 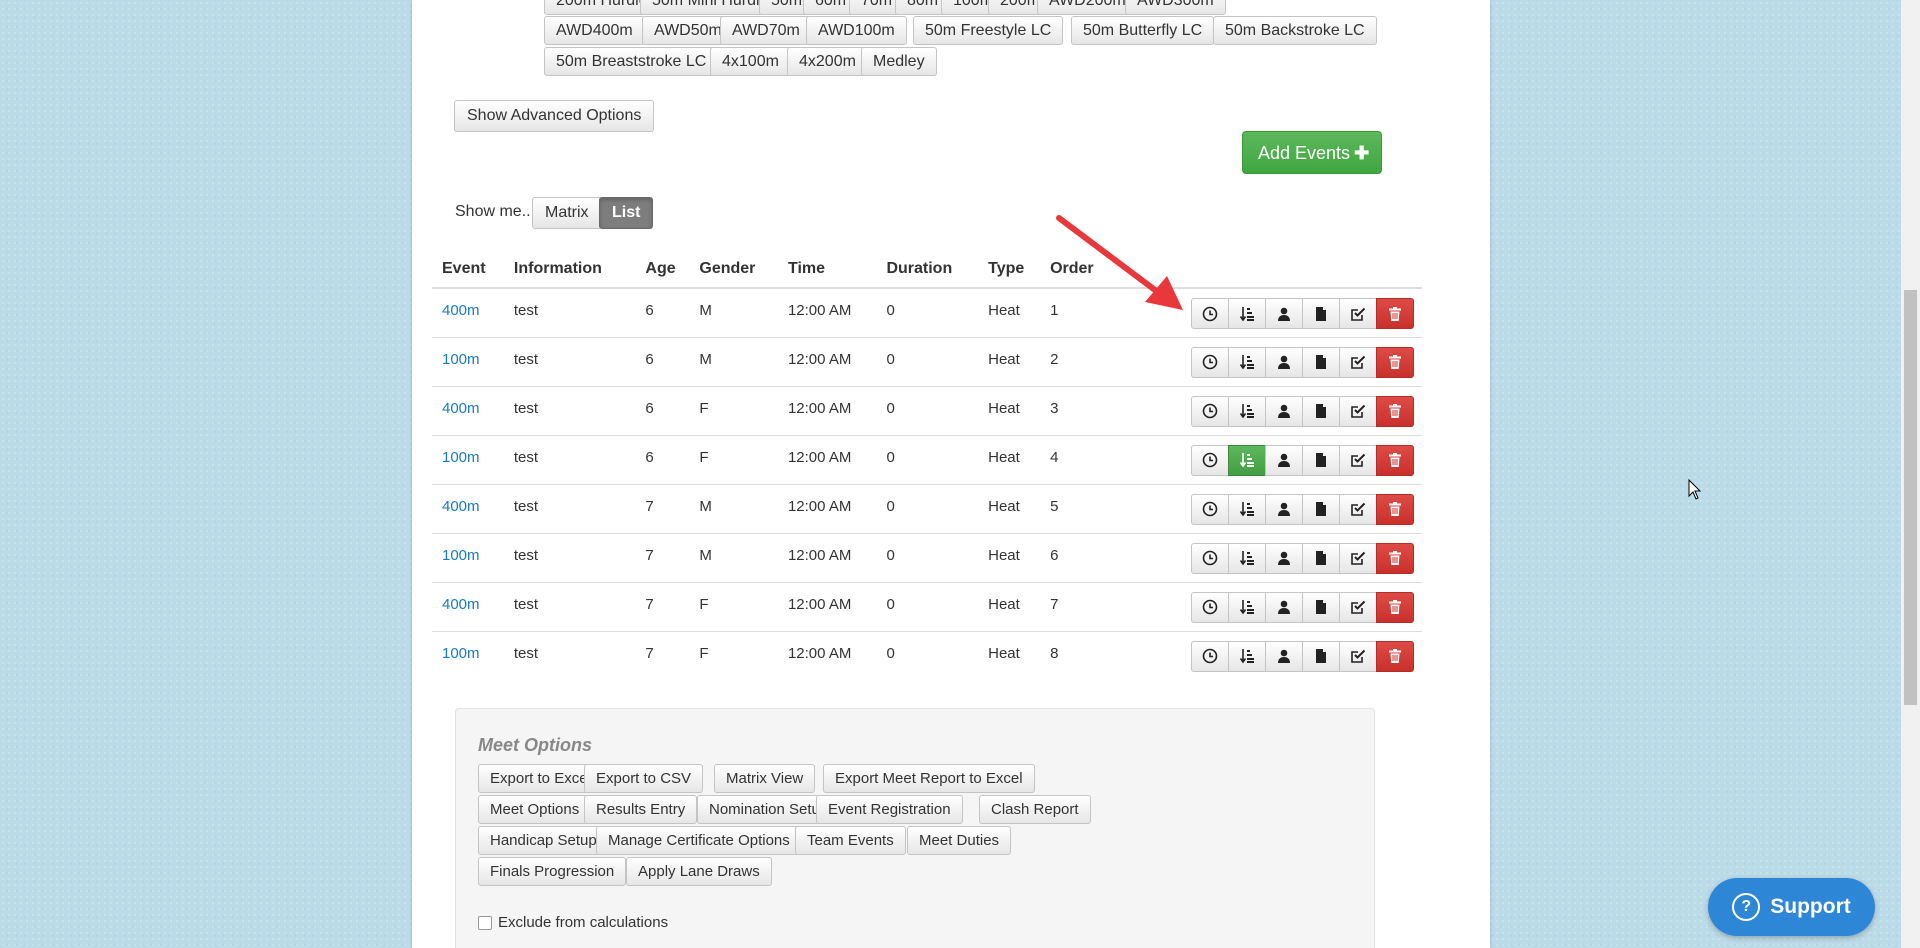 I want to click on meet-option-finals-progression-button: Finals Progression, so click(x=552, y=871).